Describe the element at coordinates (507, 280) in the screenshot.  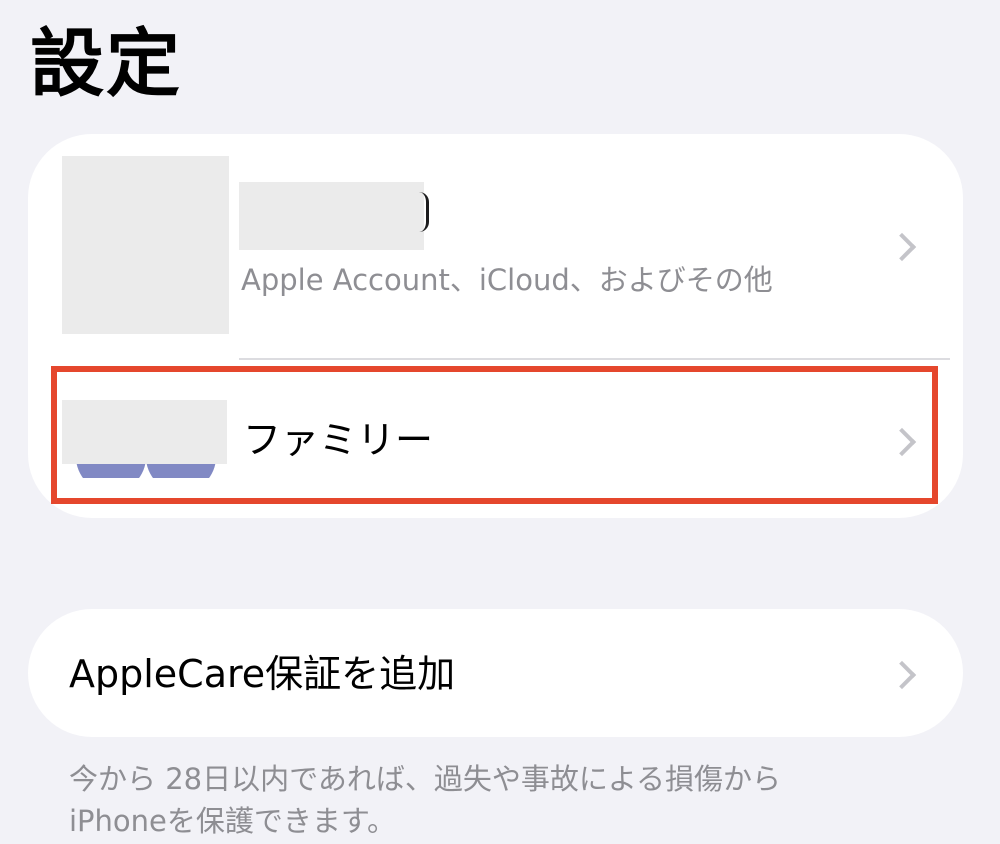
I see `account-subtitle: Apple Account、iCloud、およびその他` at that location.